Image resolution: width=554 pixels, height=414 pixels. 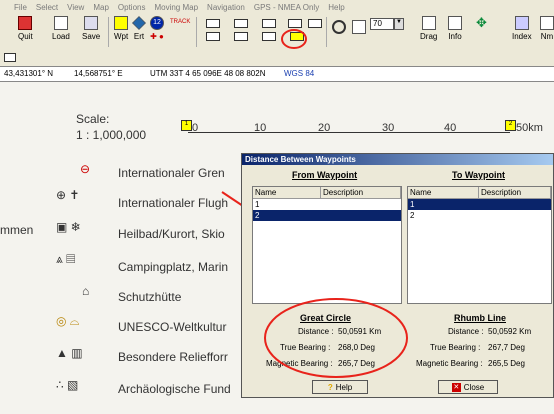 What do you see at coordinates (213, 36) in the screenshot?
I see `show-routes-icon` at bounding box center [213, 36].